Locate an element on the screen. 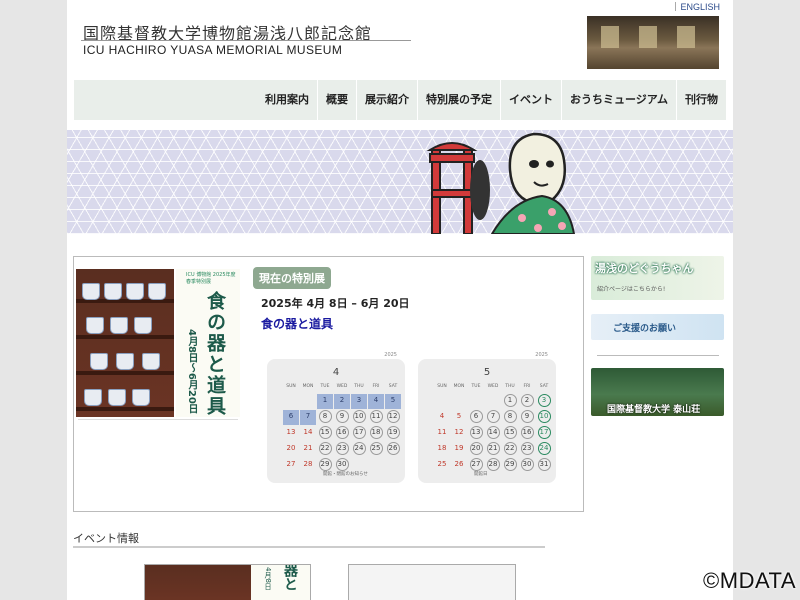 The height and width of the screenshot is (600, 800). nav-item-home-museum: おうちミュージアム is located at coordinates (618, 100).